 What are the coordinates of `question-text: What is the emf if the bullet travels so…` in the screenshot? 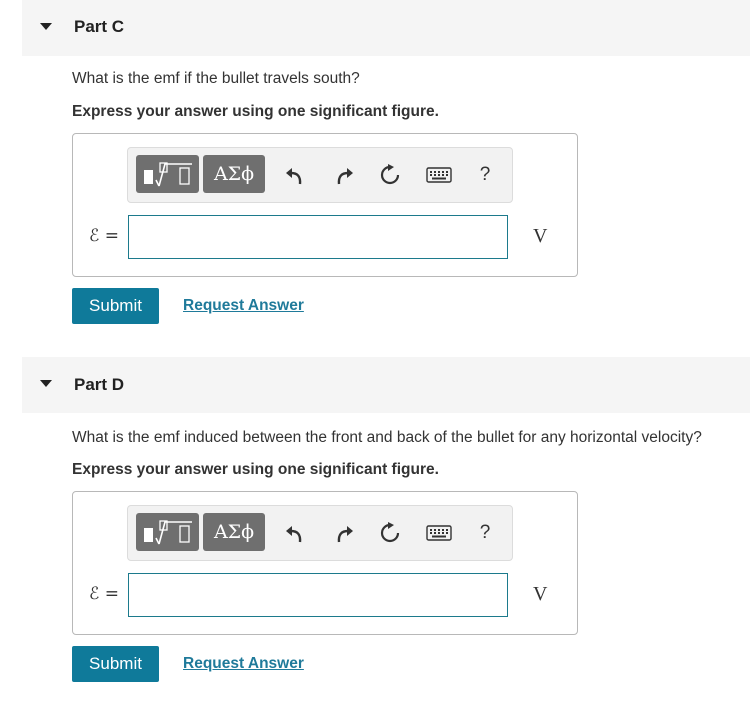 It's located at (216, 78).